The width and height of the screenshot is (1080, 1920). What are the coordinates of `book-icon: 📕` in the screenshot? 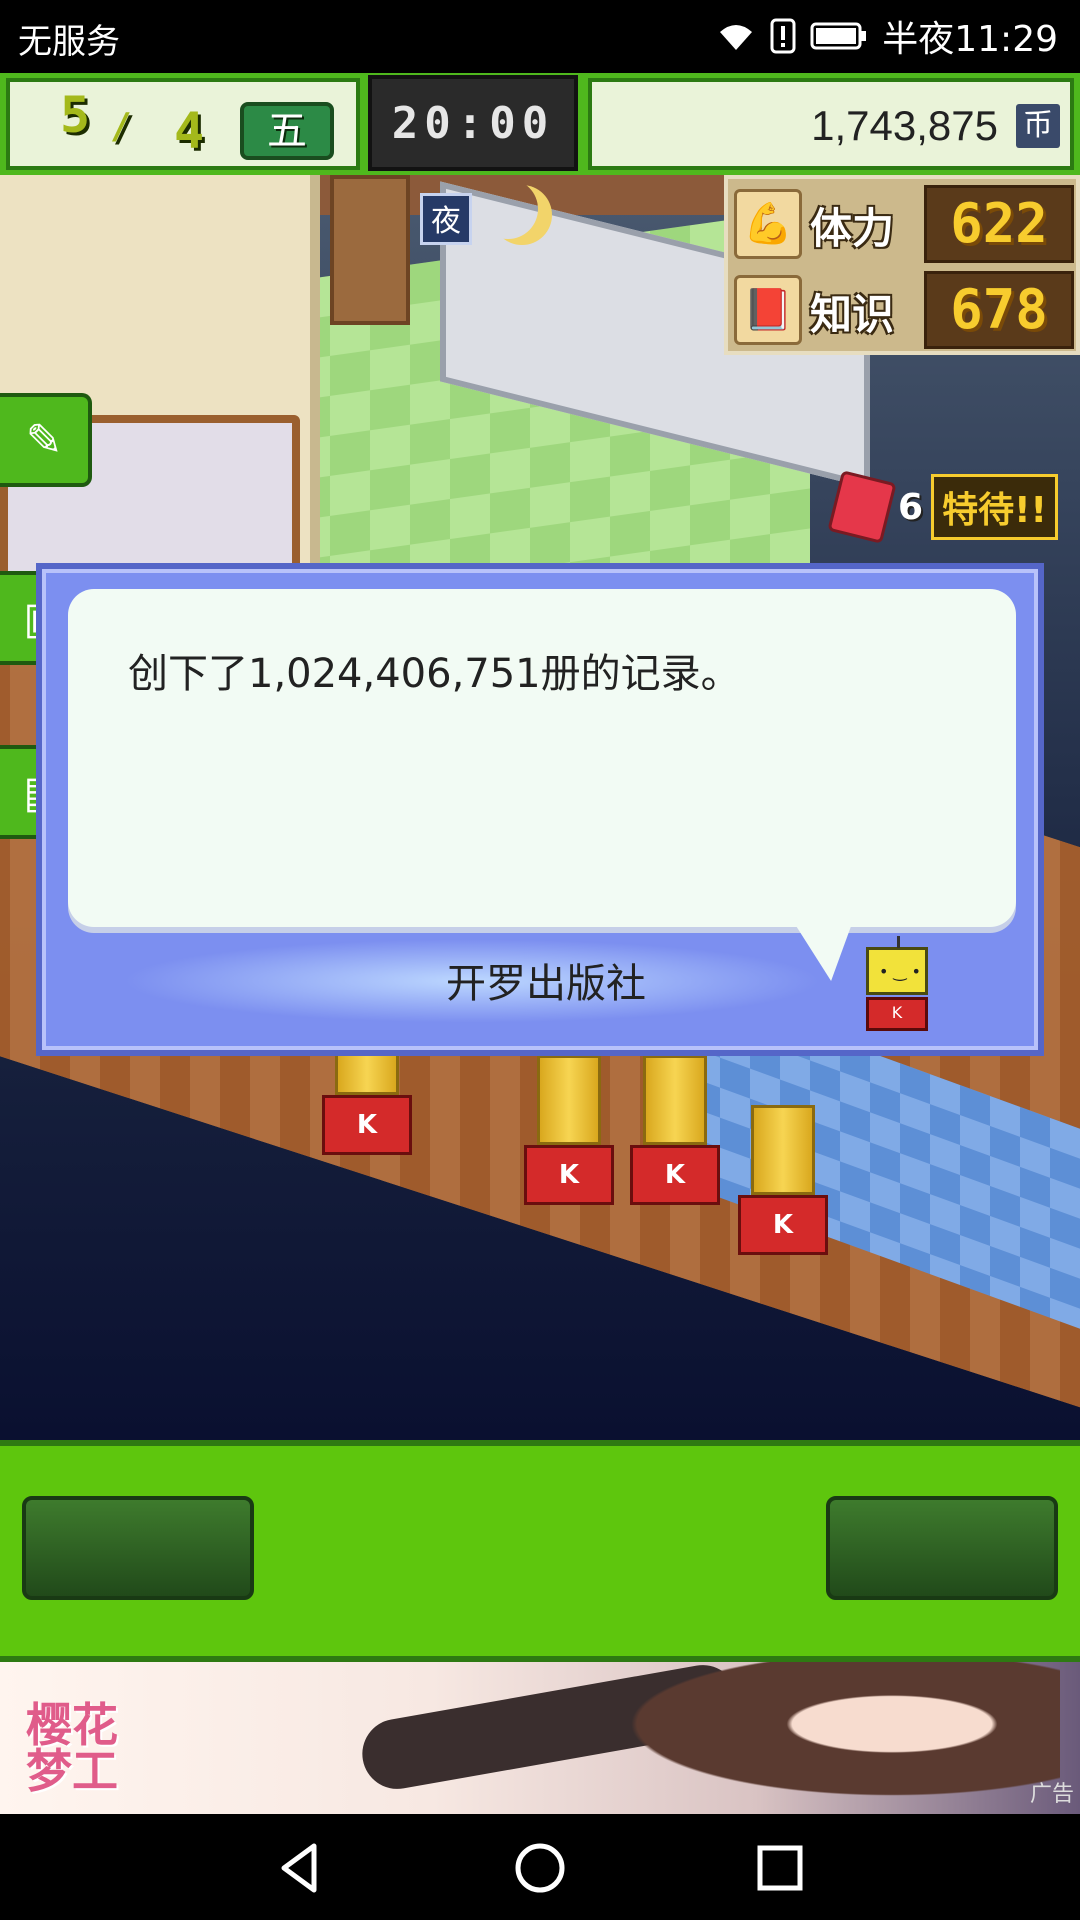 It's located at (768, 310).